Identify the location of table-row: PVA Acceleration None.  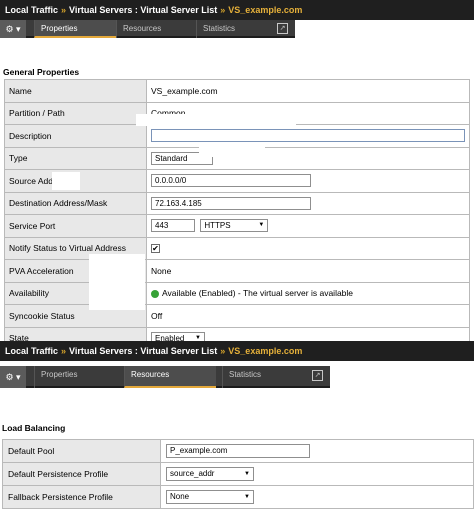
(237, 271).